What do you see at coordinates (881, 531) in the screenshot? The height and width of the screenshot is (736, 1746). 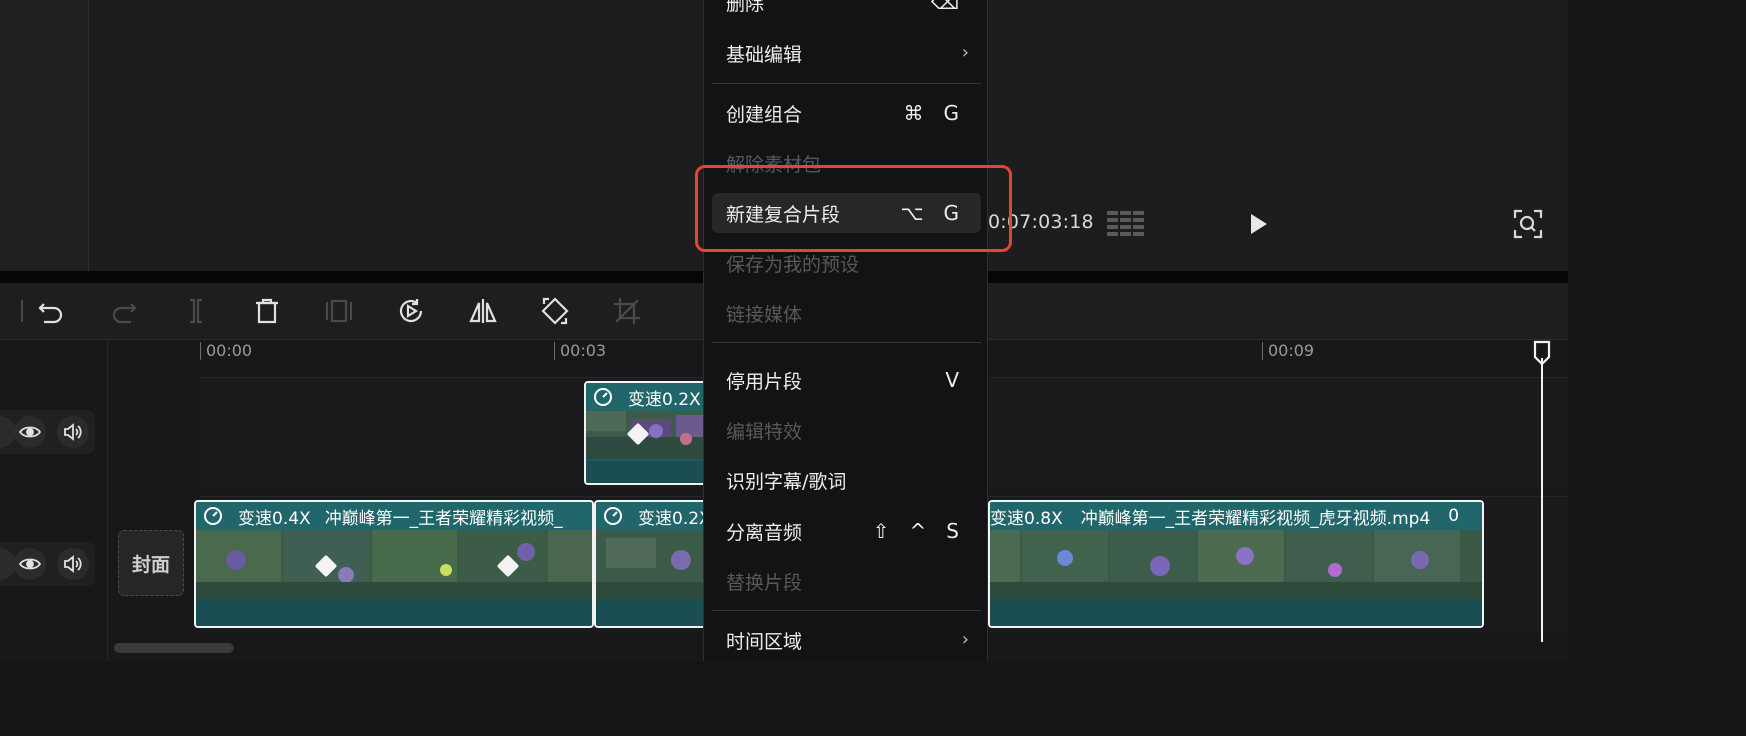 I see `shift-key-icon: ⇧` at bounding box center [881, 531].